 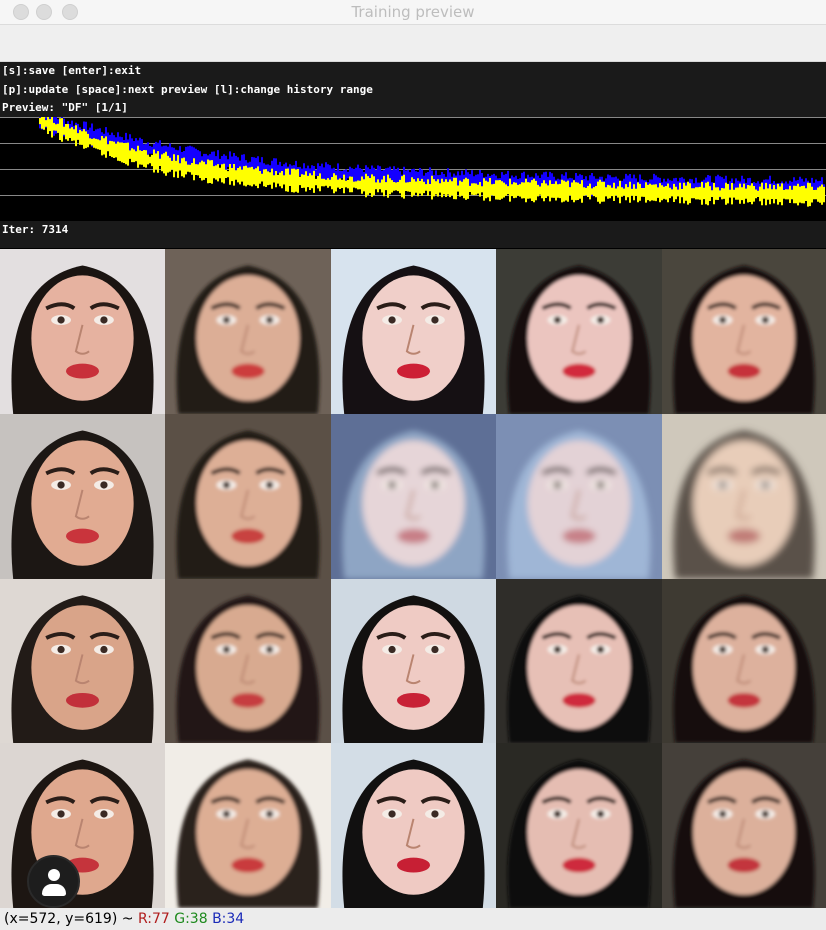 What do you see at coordinates (191, 919) in the screenshot?
I see `pixel-green-value: G:38` at bounding box center [191, 919].